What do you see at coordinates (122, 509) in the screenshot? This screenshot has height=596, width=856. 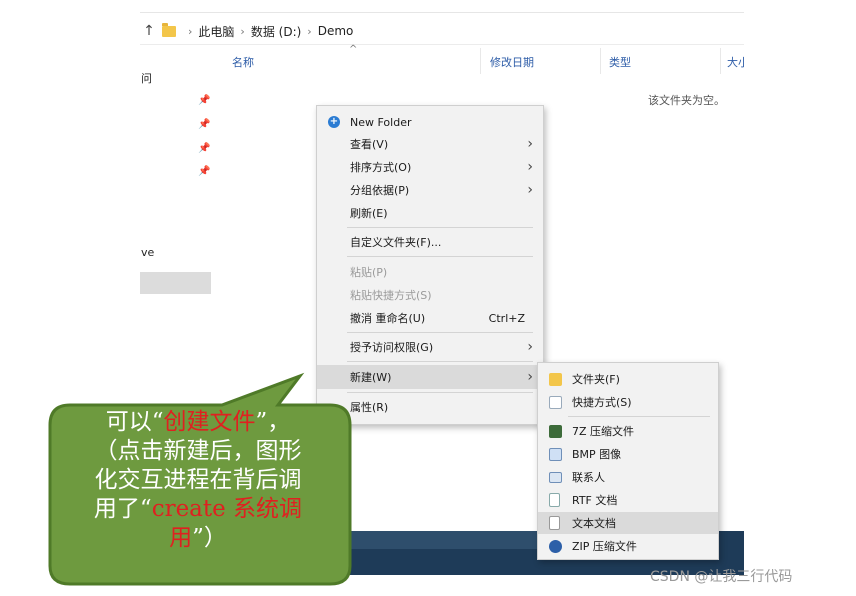 I see `callout-text-part: 用了“` at bounding box center [122, 509].